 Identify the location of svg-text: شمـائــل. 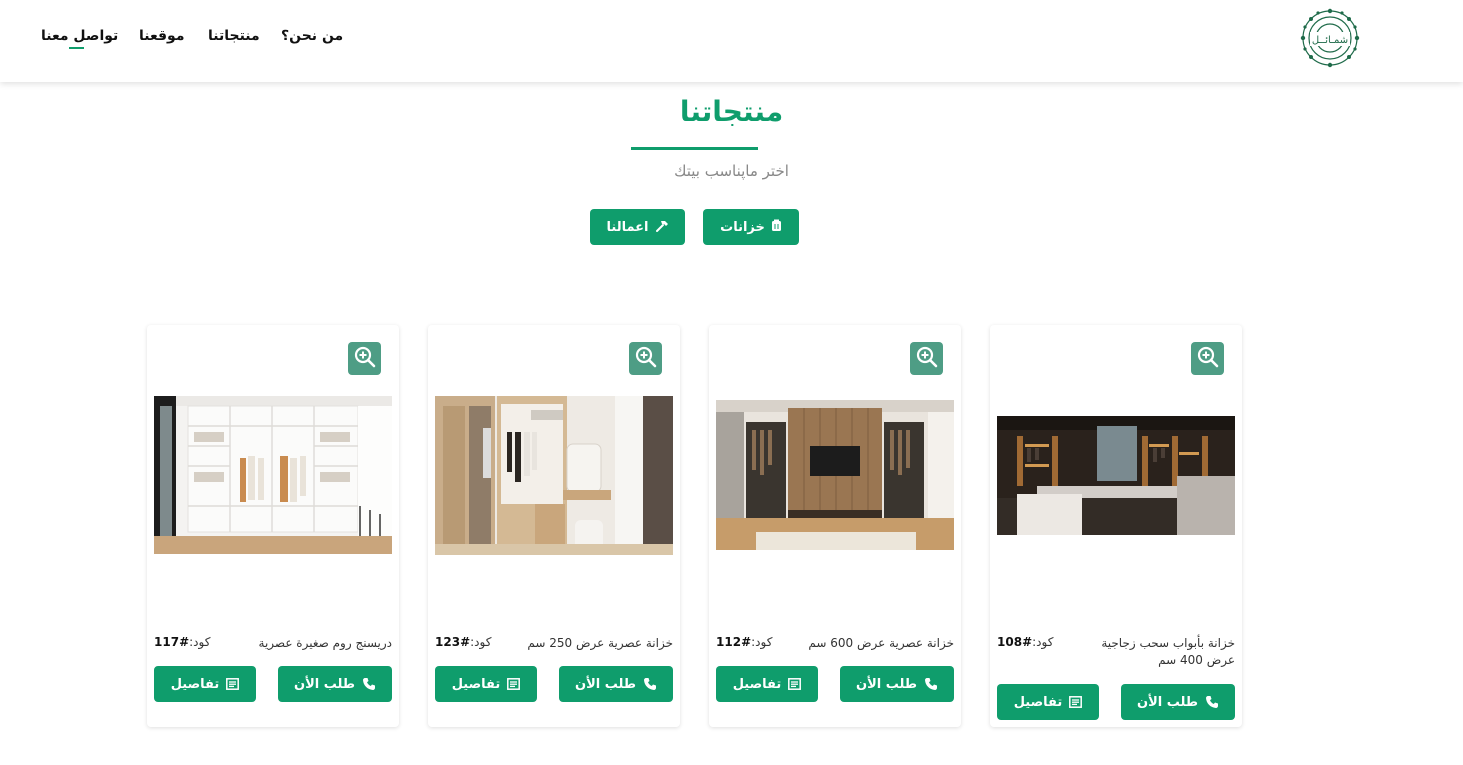
(1330, 40).